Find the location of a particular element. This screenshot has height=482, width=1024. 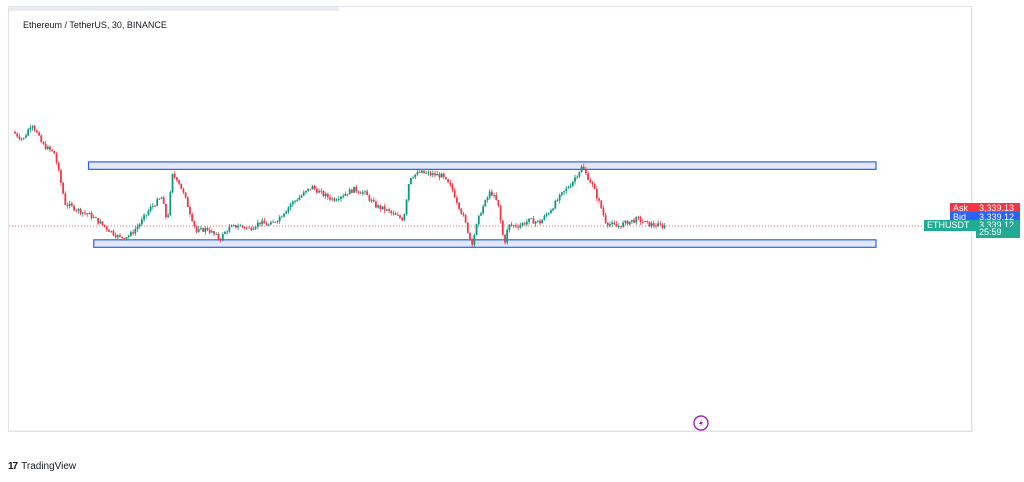

lightning-event-icon is located at coordinates (701, 423).